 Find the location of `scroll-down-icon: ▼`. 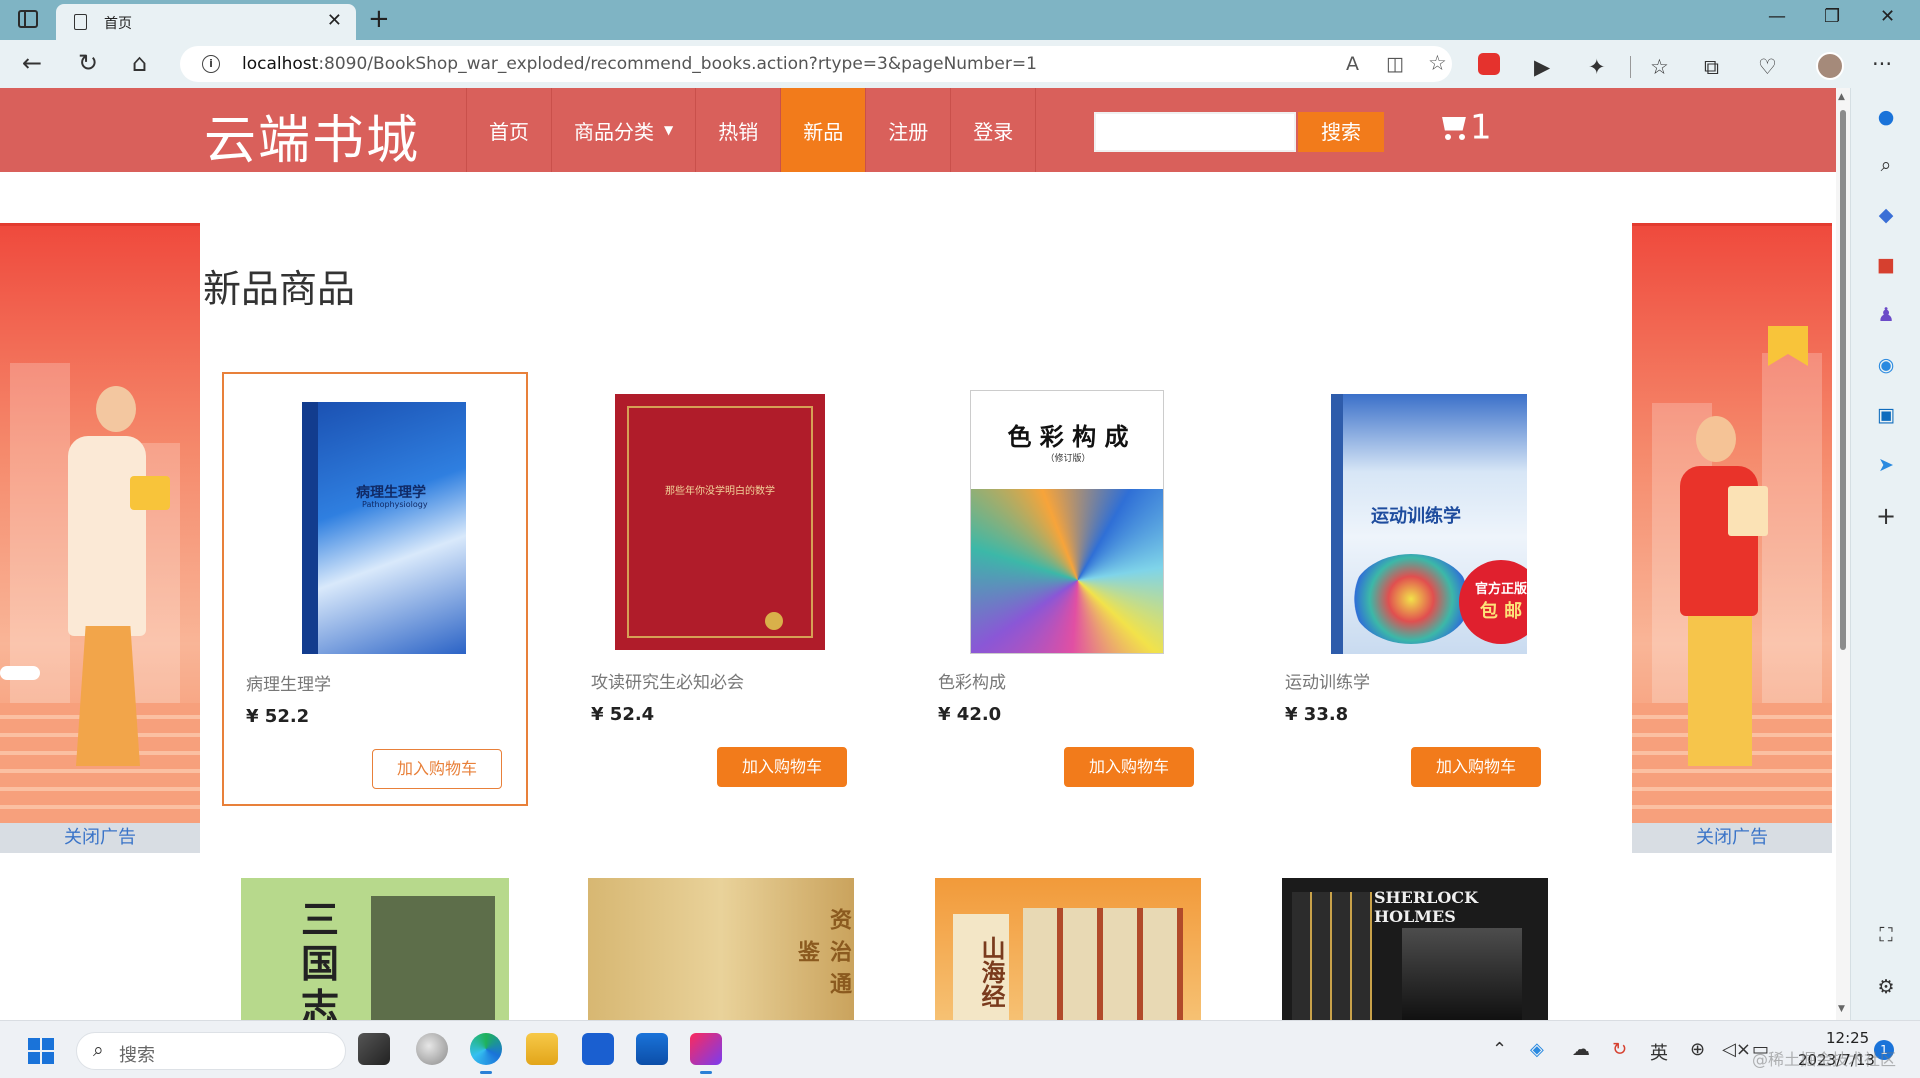

scroll-down-icon: ▼ is located at coordinates (1841, 1009).